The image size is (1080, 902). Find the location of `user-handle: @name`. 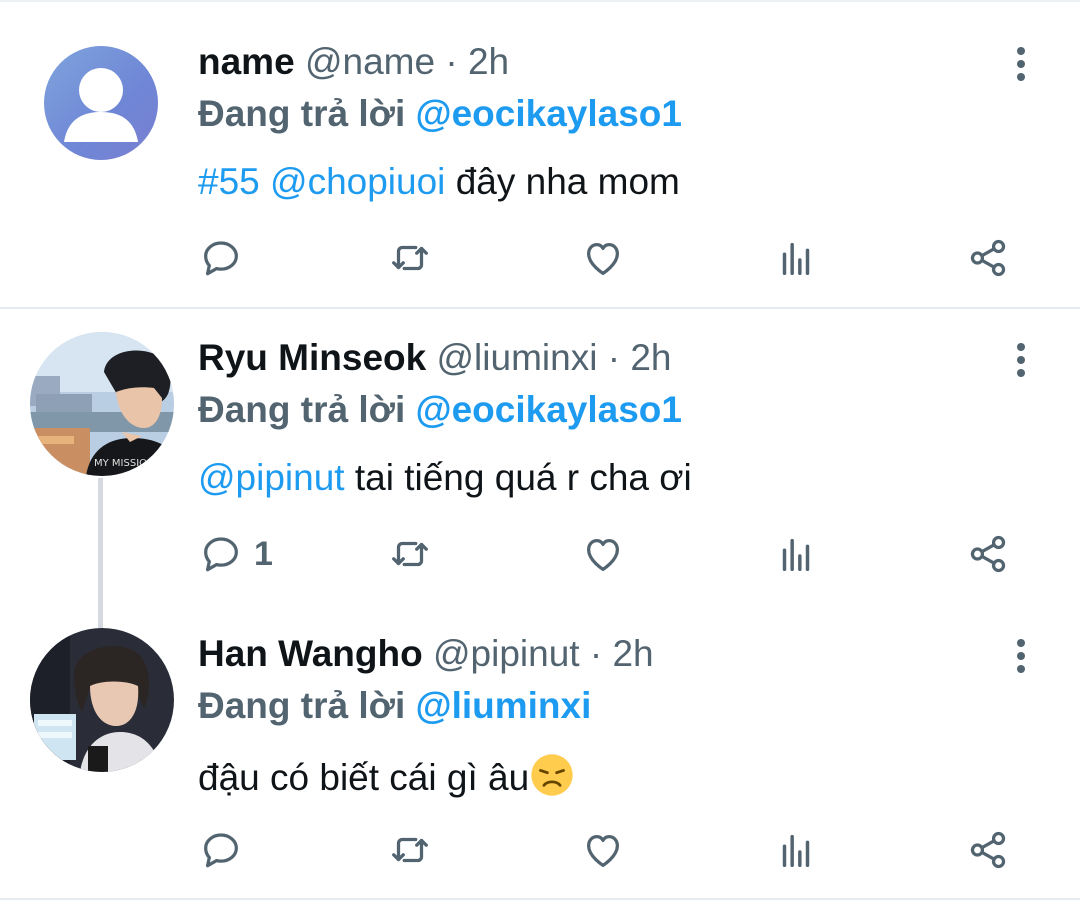

user-handle: @name is located at coordinates (370, 61).